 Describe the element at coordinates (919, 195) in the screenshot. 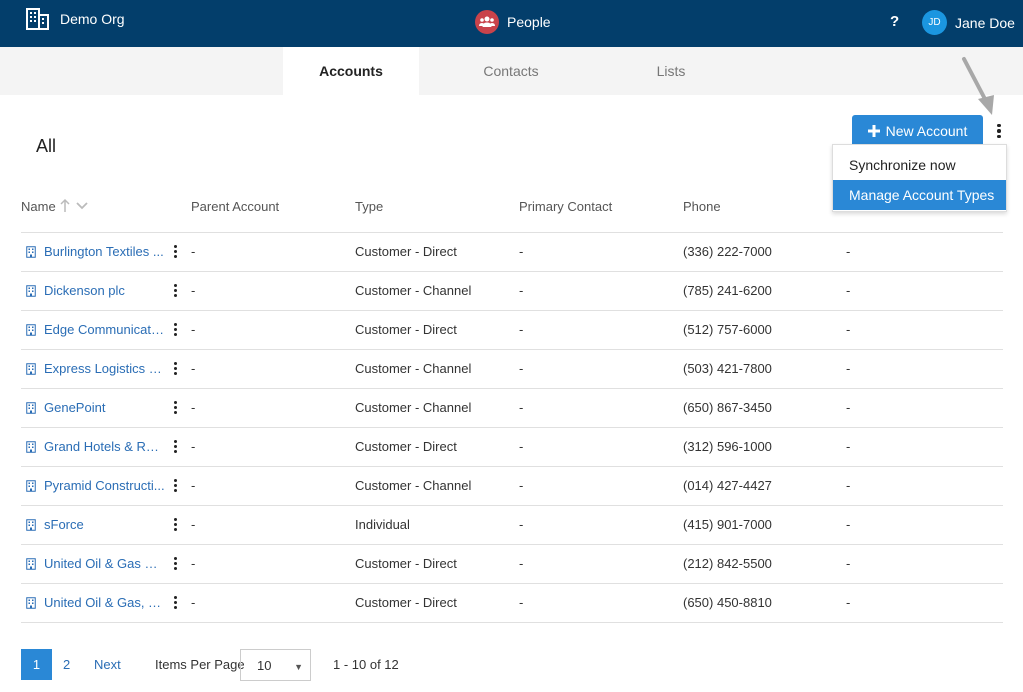

I see `menu-item-manage-account-types: Manage Account Types` at that location.